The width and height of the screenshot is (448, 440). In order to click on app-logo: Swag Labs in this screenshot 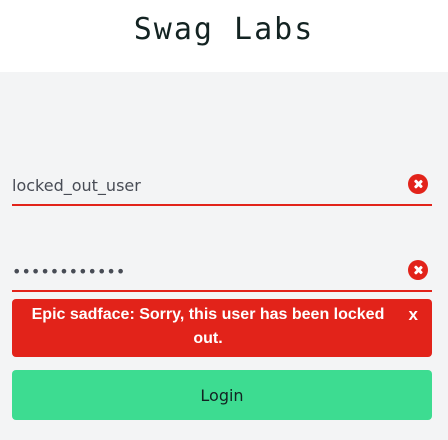, I will do `click(224, 29)`.